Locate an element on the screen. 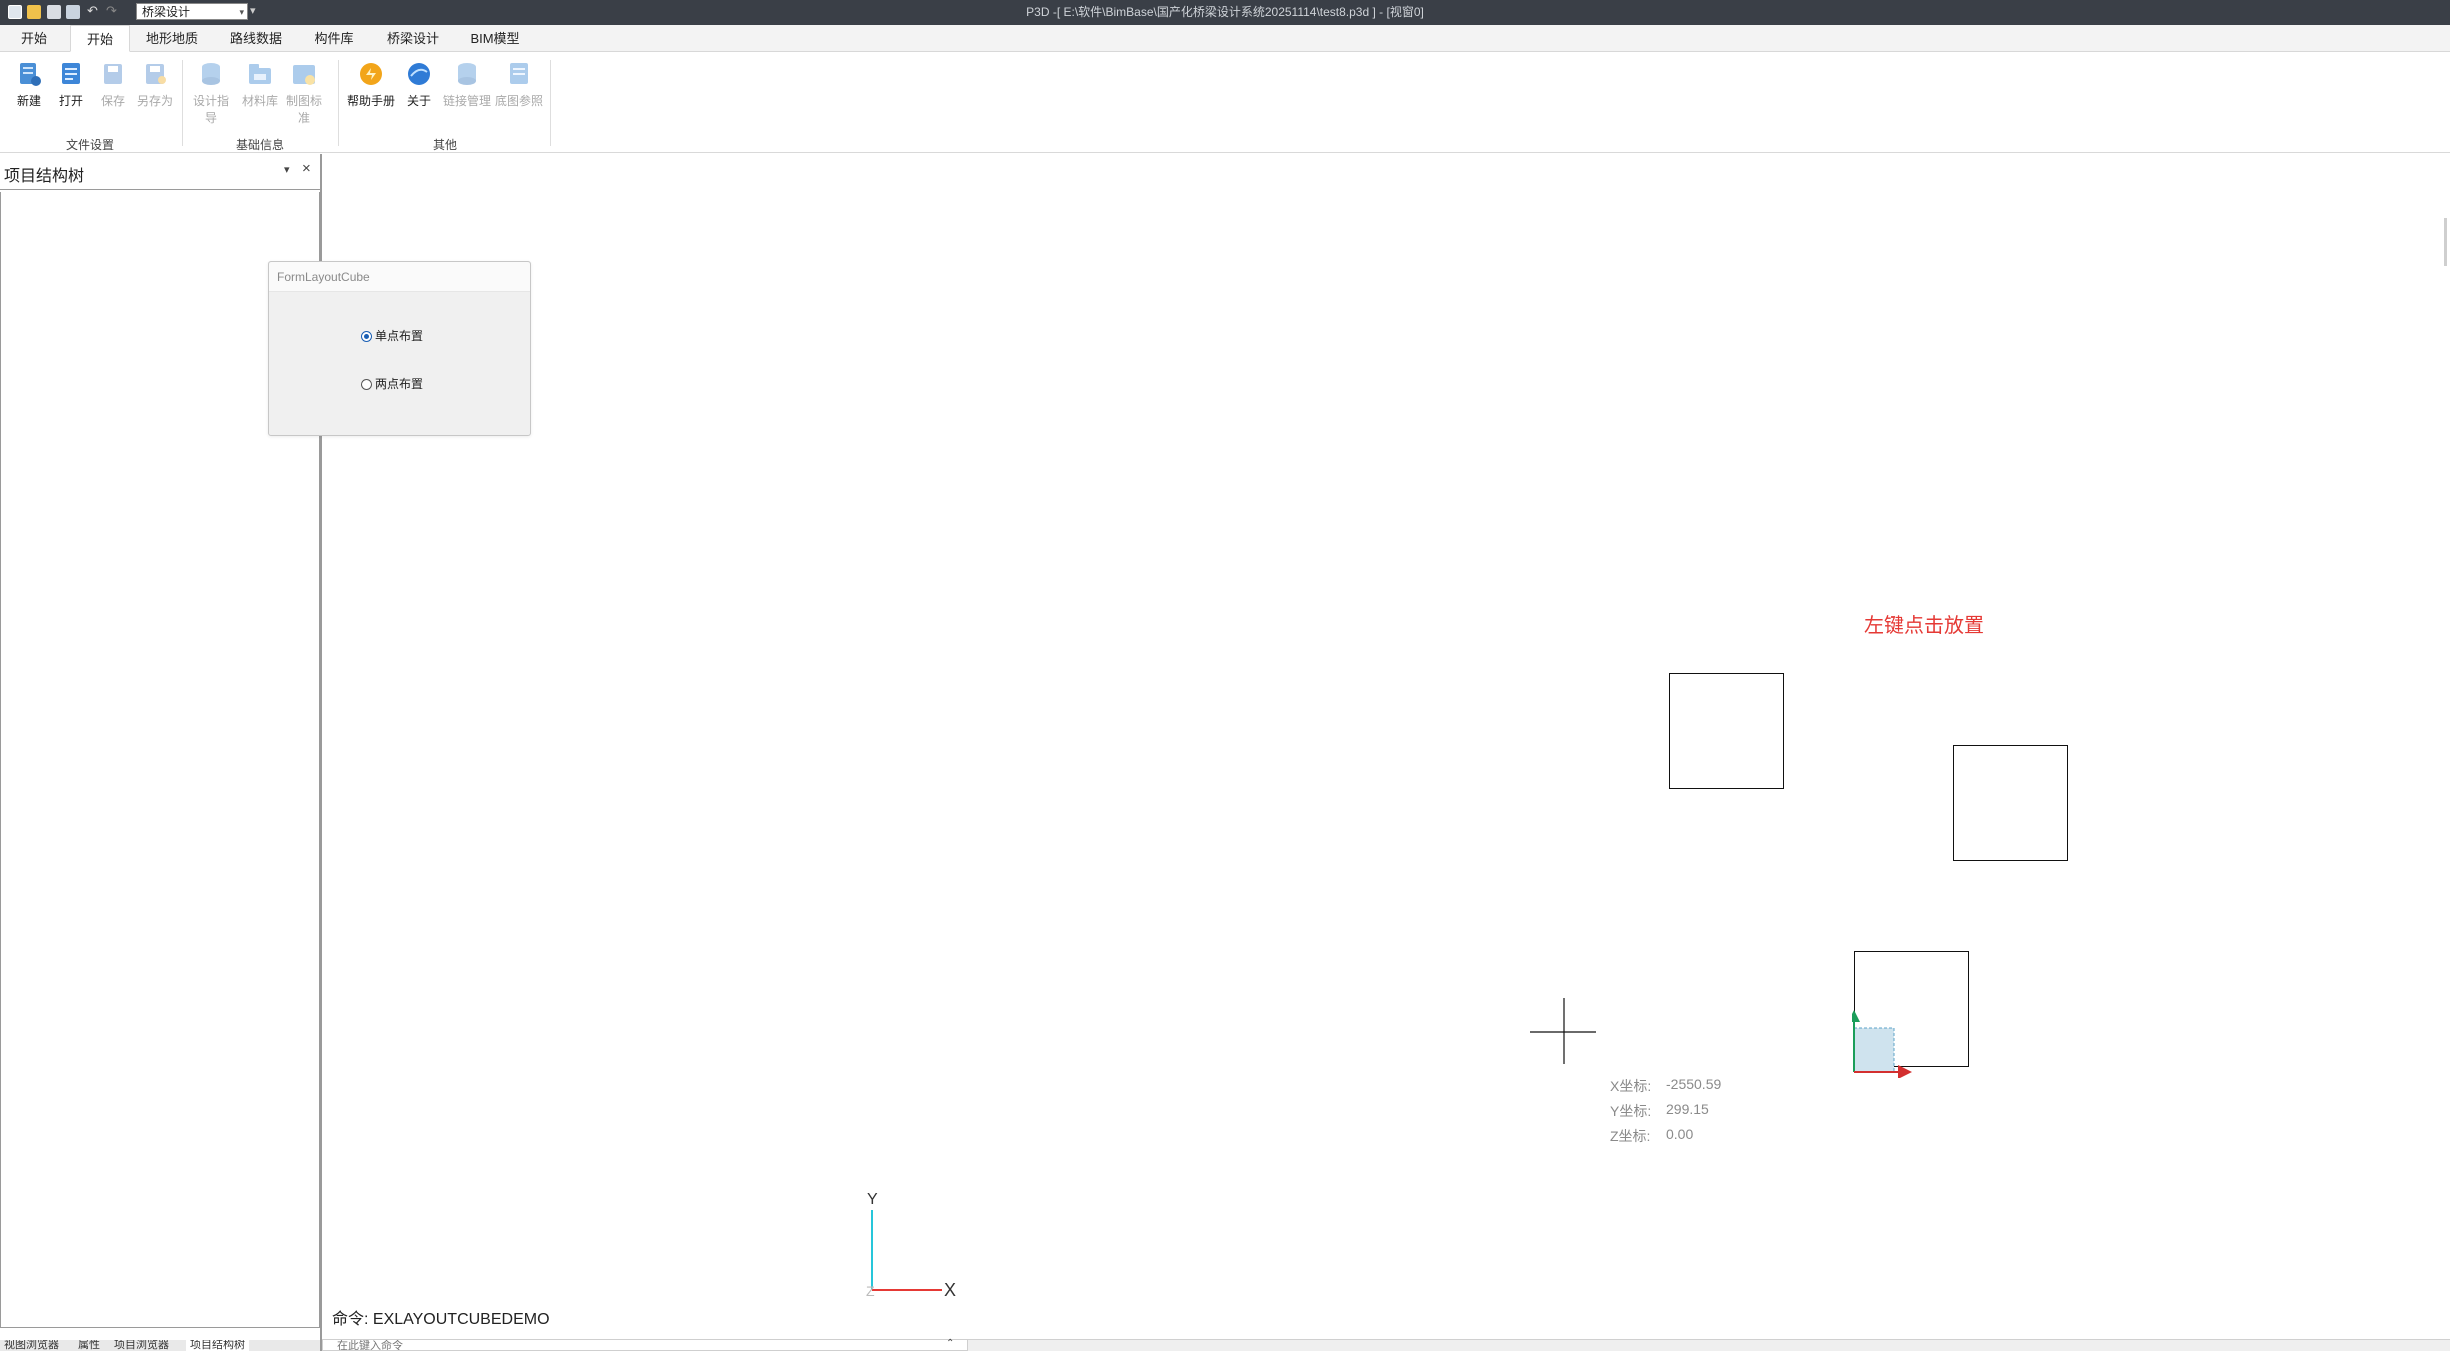 This screenshot has height=1351, width=2450. tab-project-structure-tree: 项目结构树 is located at coordinates (217, 1345).